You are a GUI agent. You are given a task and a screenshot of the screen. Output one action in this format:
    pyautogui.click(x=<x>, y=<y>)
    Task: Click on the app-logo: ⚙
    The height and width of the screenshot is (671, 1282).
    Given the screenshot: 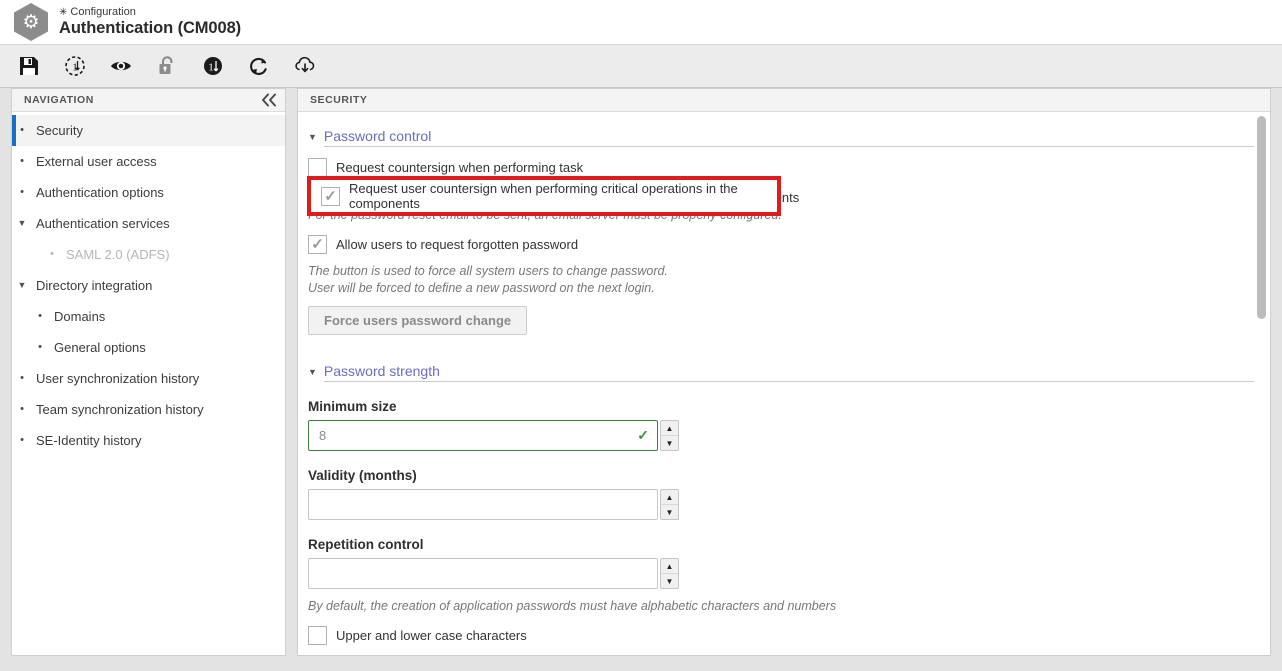 What is the action you would take?
    pyautogui.click(x=31, y=22)
    